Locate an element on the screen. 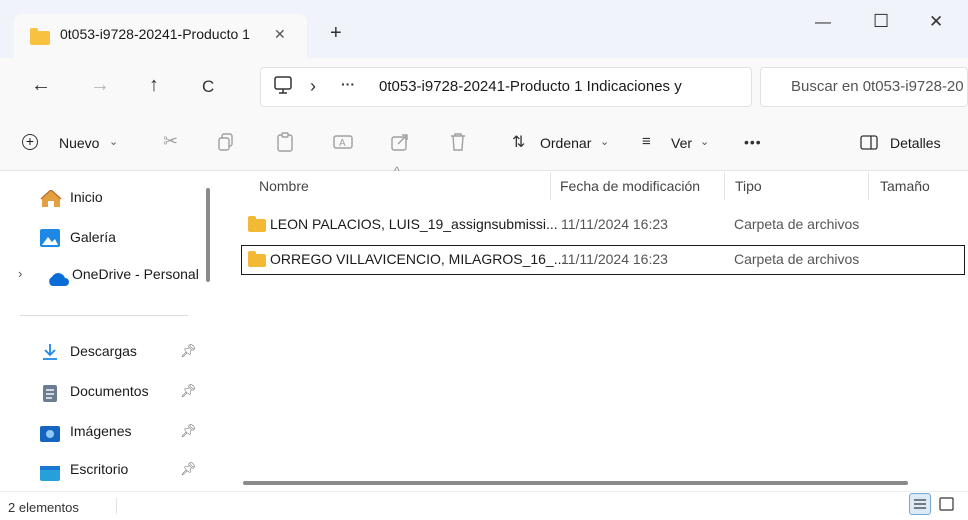 The width and height of the screenshot is (968, 520). sidebar-scrollbar is located at coordinates (208, 235).